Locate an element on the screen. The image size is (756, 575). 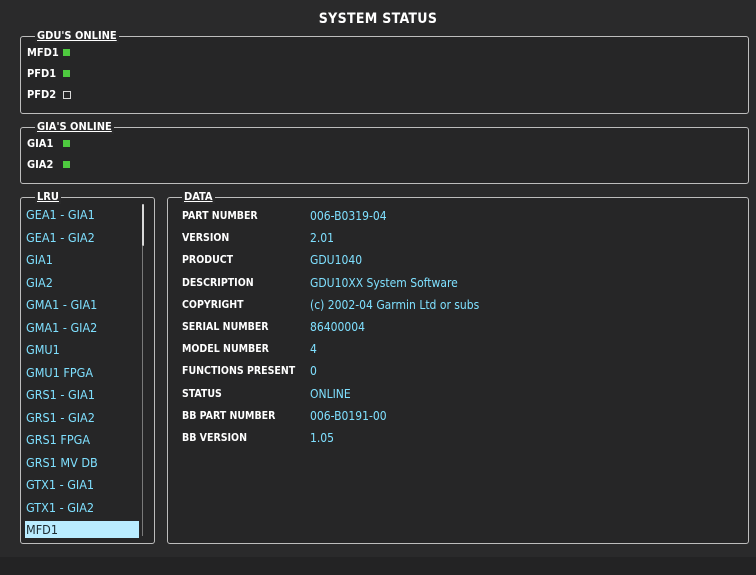
lru-item: GMU1 is located at coordinates (82, 349).